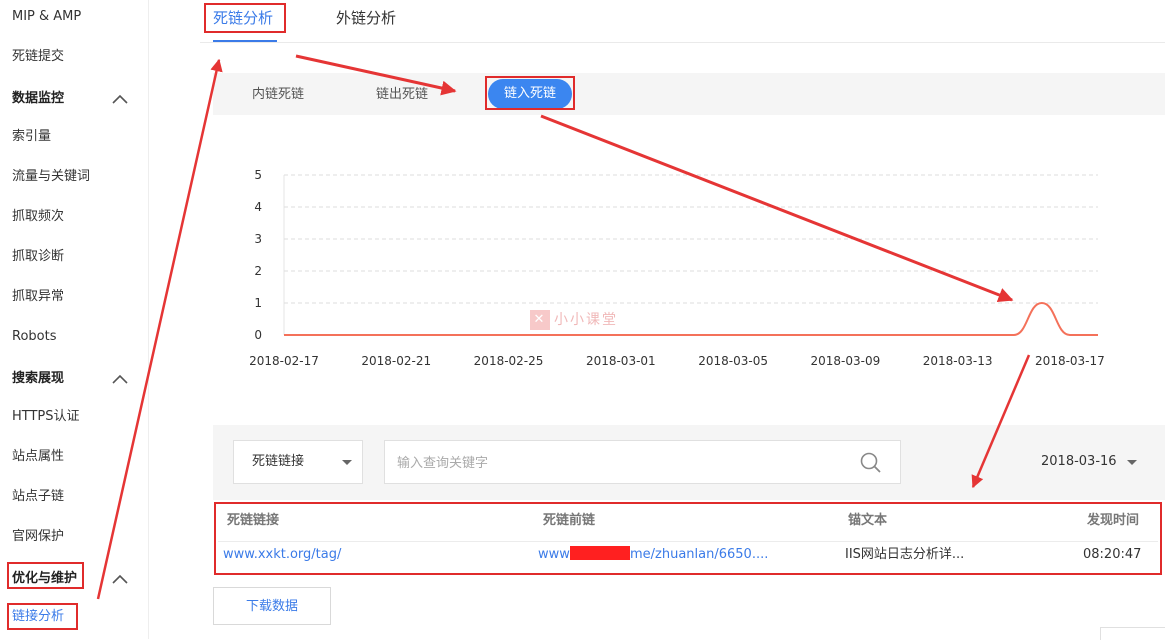 The width and height of the screenshot is (1165, 640). What do you see at coordinates (38, 378) in the screenshot?
I see `sidebar-section-label: 搜索展现` at bounding box center [38, 378].